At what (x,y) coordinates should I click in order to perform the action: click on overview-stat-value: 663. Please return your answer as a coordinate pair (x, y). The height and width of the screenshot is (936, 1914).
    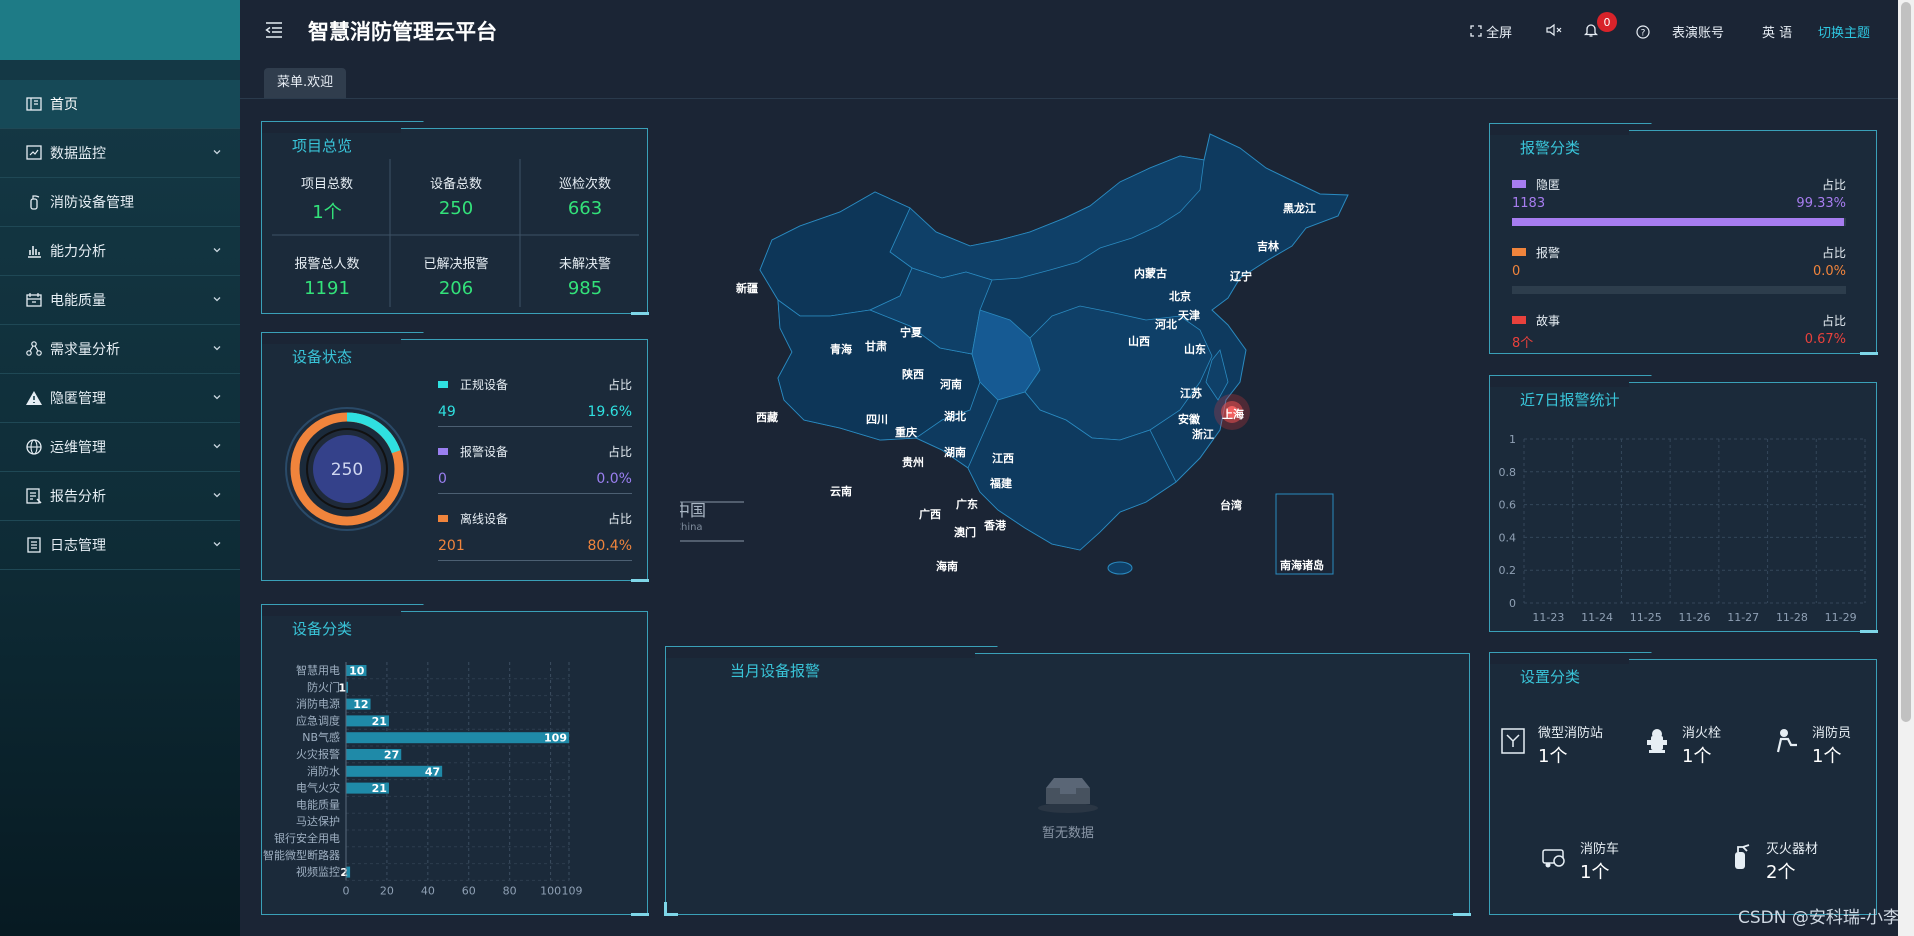
    Looking at the image, I should click on (585, 208).